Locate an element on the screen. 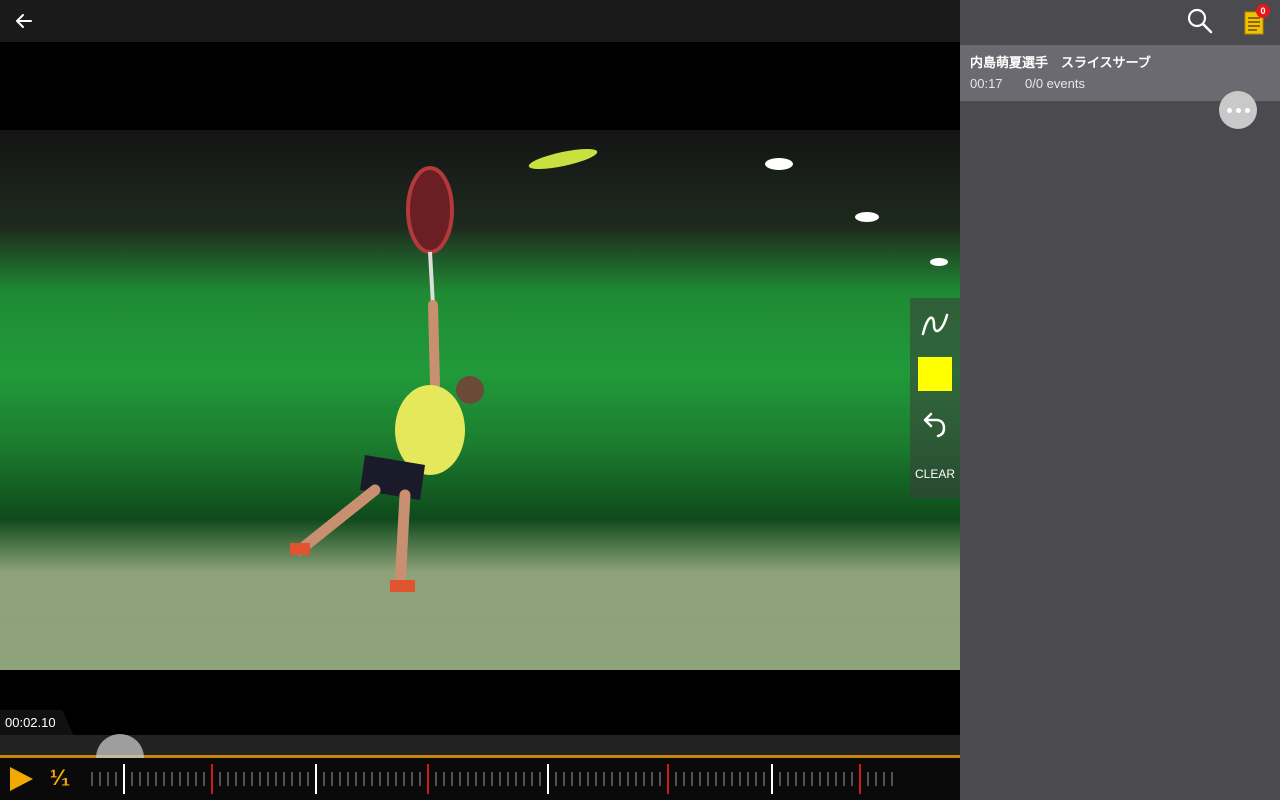 The width and height of the screenshot is (1280, 800). play-icon is located at coordinates (21, 779).